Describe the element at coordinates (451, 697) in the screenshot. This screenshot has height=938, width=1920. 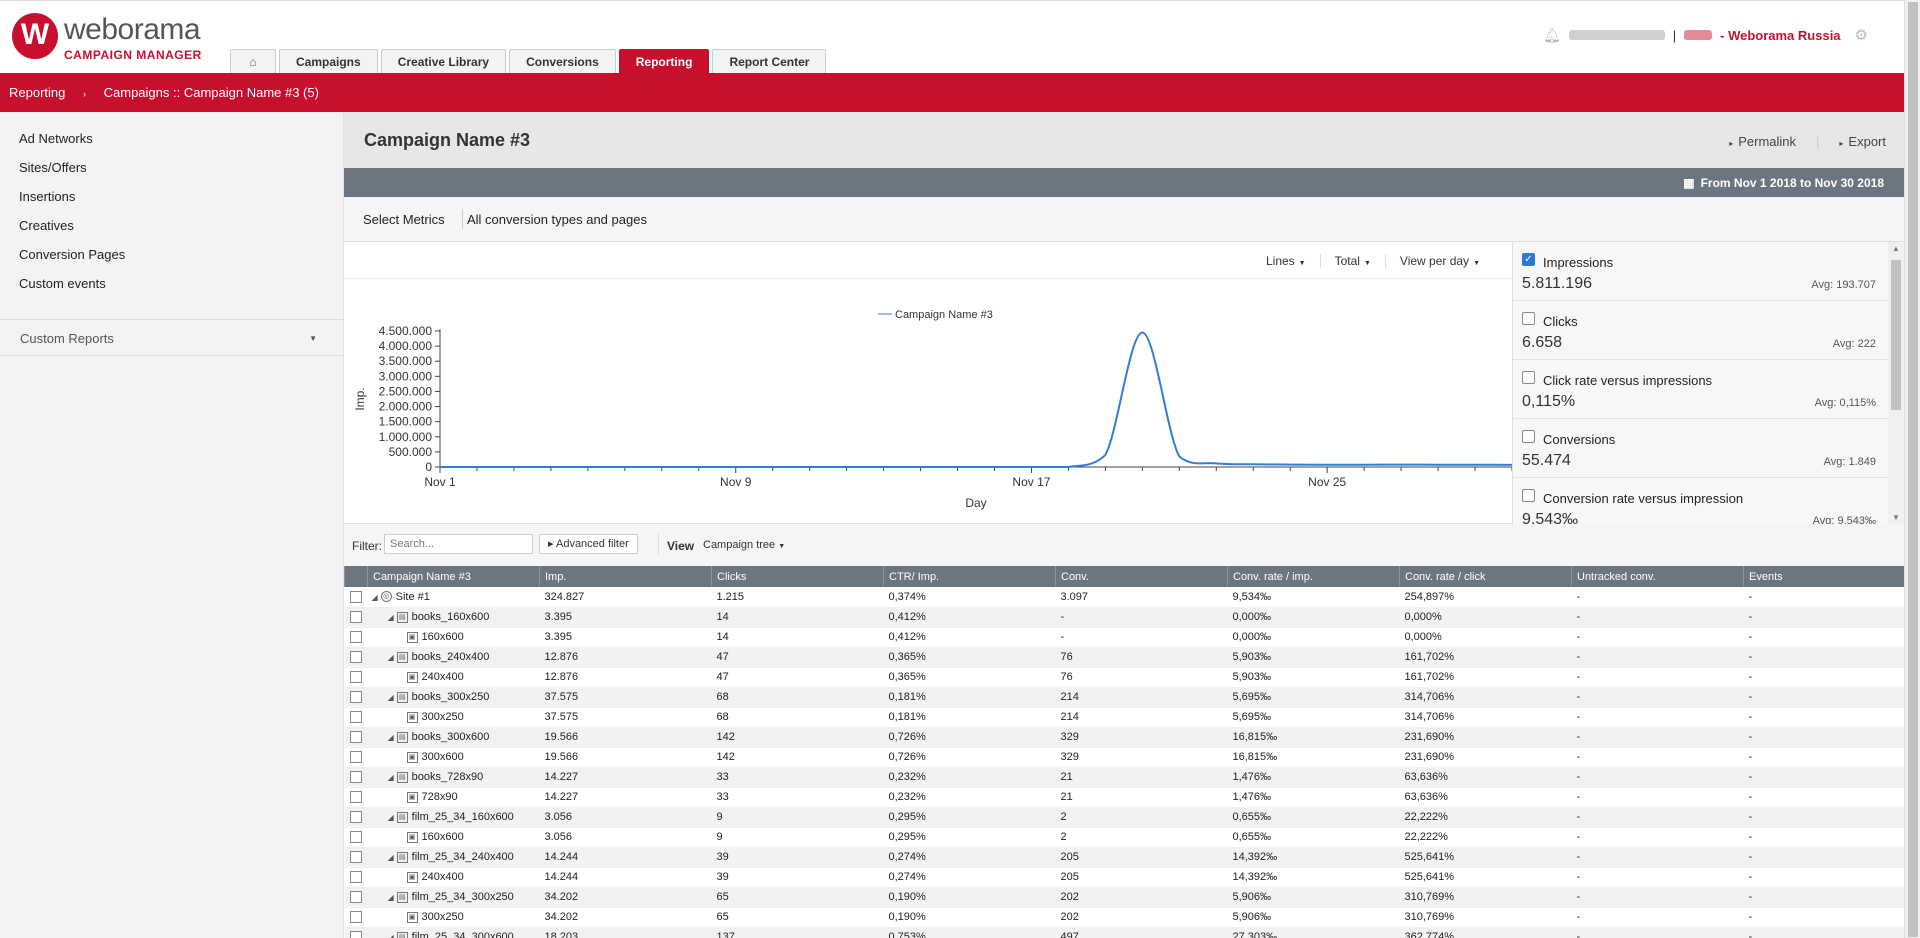
I see `row-name: books_300x250` at that location.